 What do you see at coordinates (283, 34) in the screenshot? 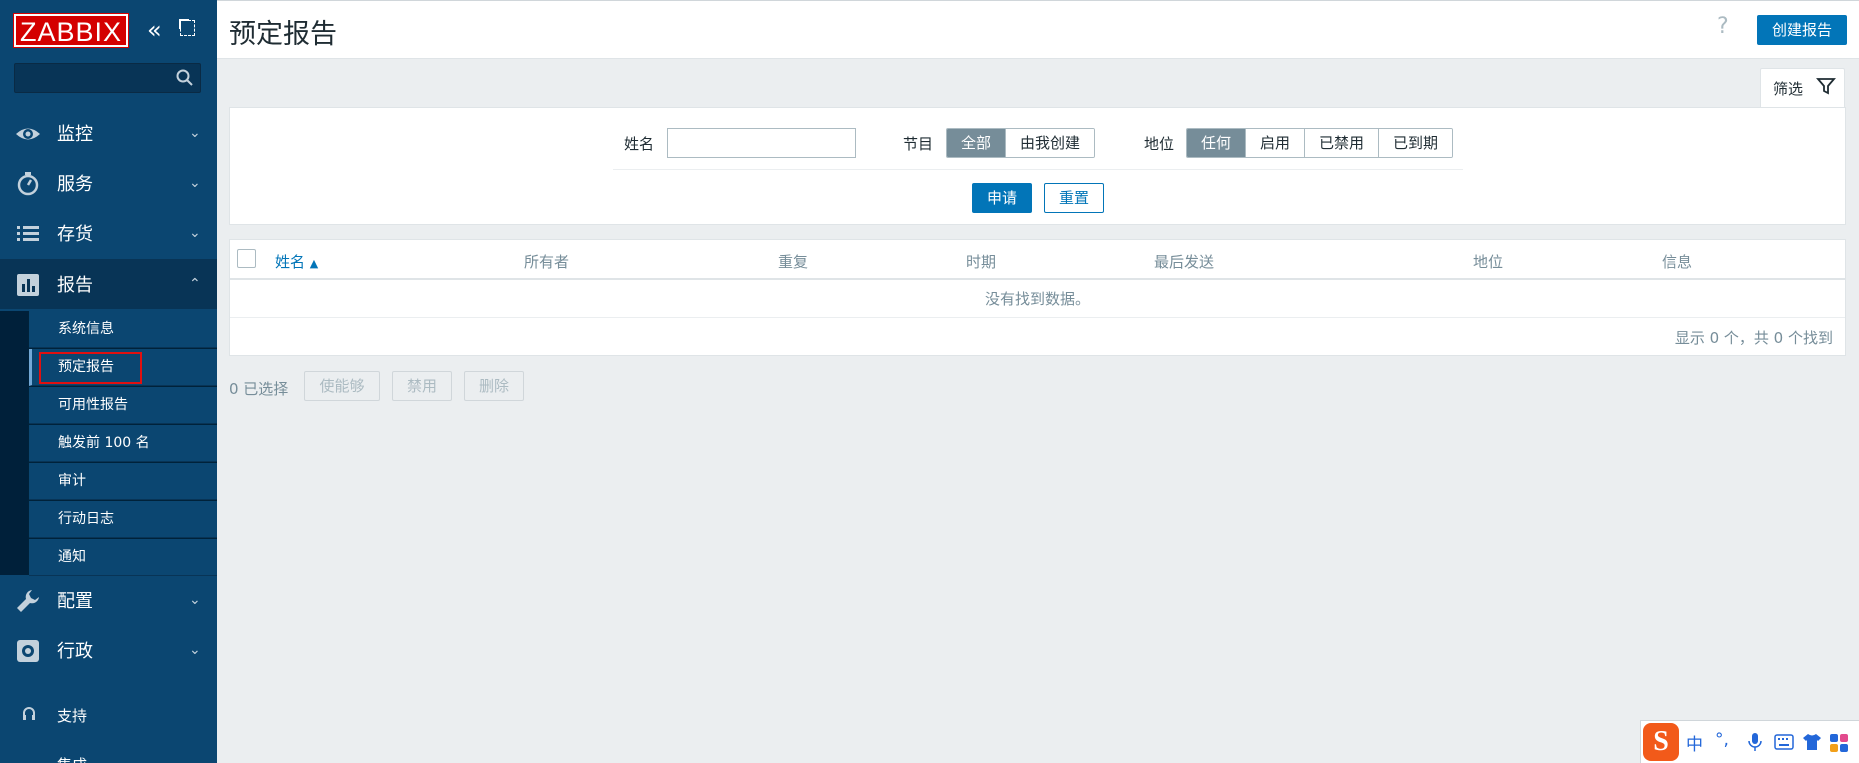
I see `page-title: 预定报告` at bounding box center [283, 34].